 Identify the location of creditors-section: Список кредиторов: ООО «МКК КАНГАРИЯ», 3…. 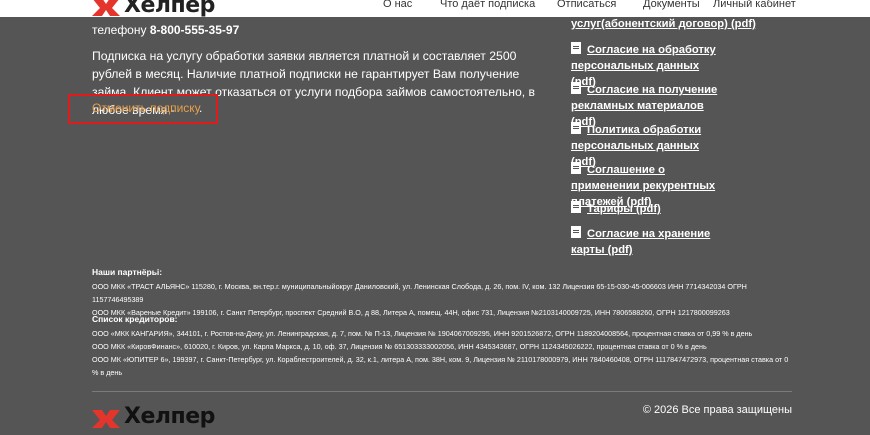
(442, 346).